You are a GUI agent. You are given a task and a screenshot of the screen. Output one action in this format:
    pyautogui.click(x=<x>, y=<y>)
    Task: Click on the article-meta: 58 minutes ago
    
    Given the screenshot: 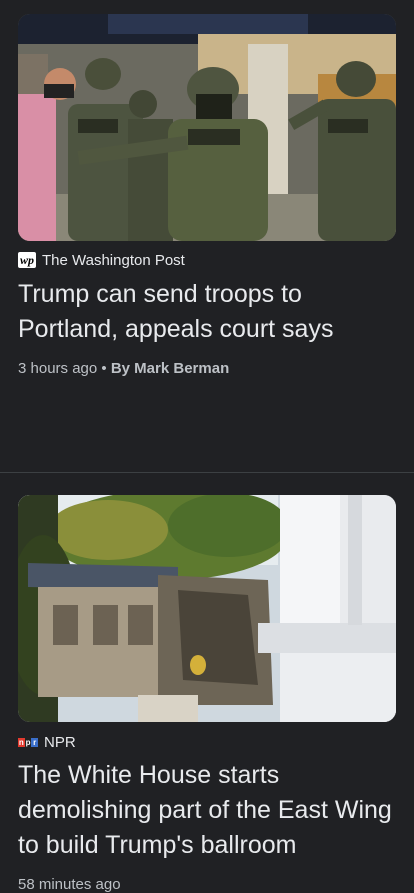 What is the action you would take?
    pyautogui.click(x=69, y=884)
    